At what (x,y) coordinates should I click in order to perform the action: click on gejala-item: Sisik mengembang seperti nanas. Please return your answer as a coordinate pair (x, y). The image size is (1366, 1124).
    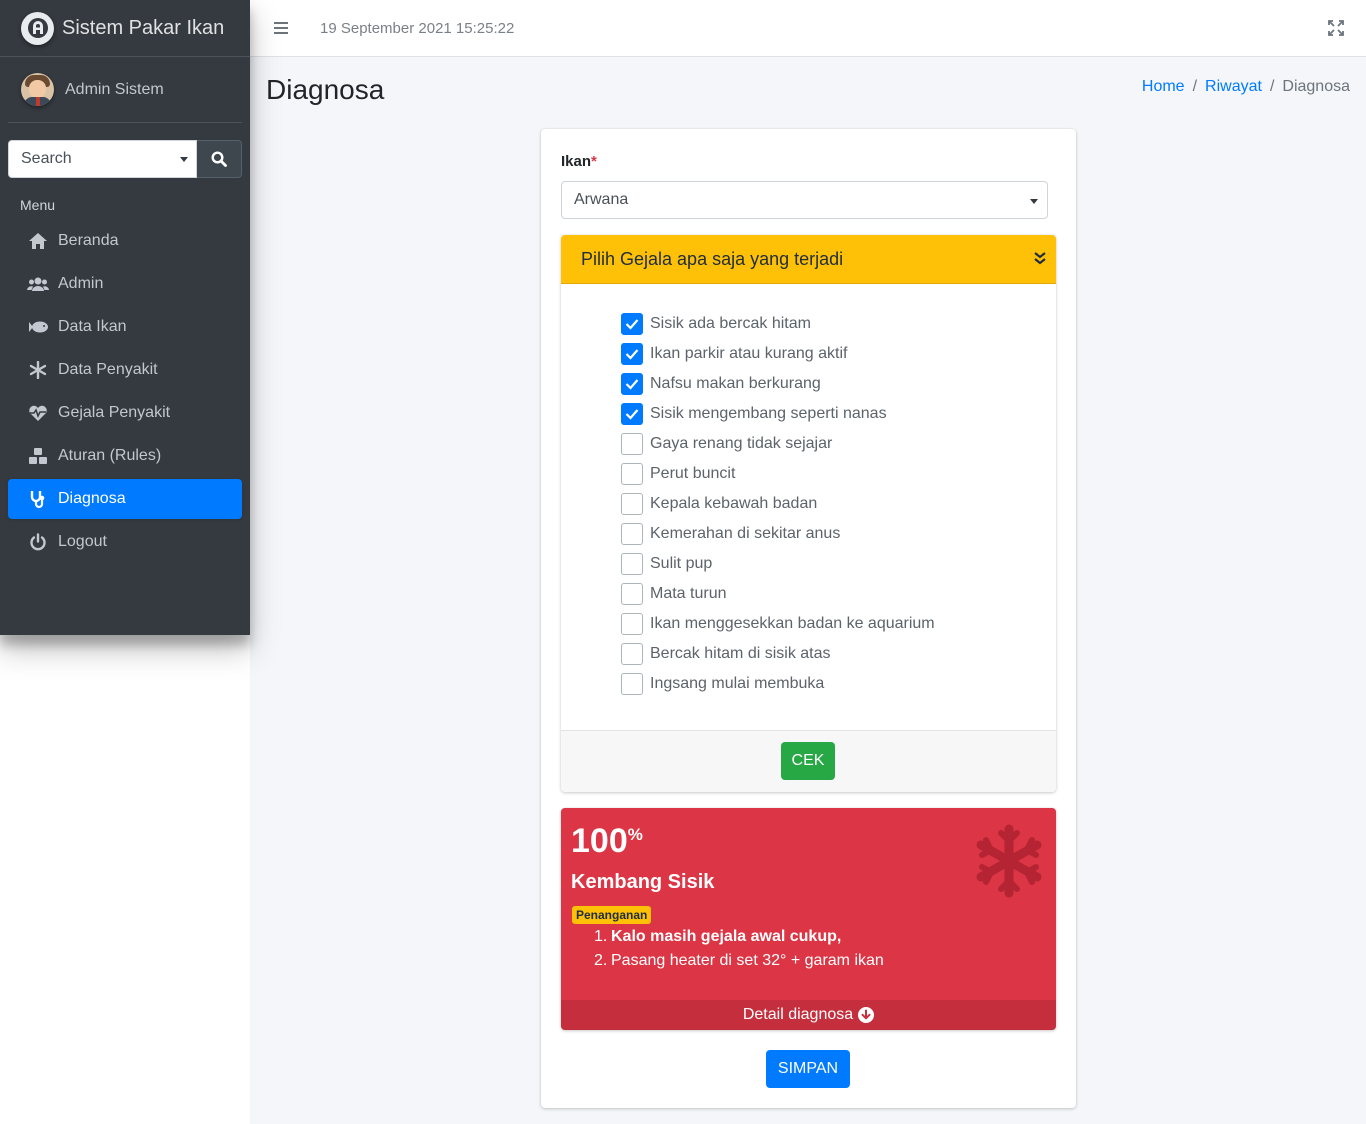
    Looking at the image, I should click on (838, 414).